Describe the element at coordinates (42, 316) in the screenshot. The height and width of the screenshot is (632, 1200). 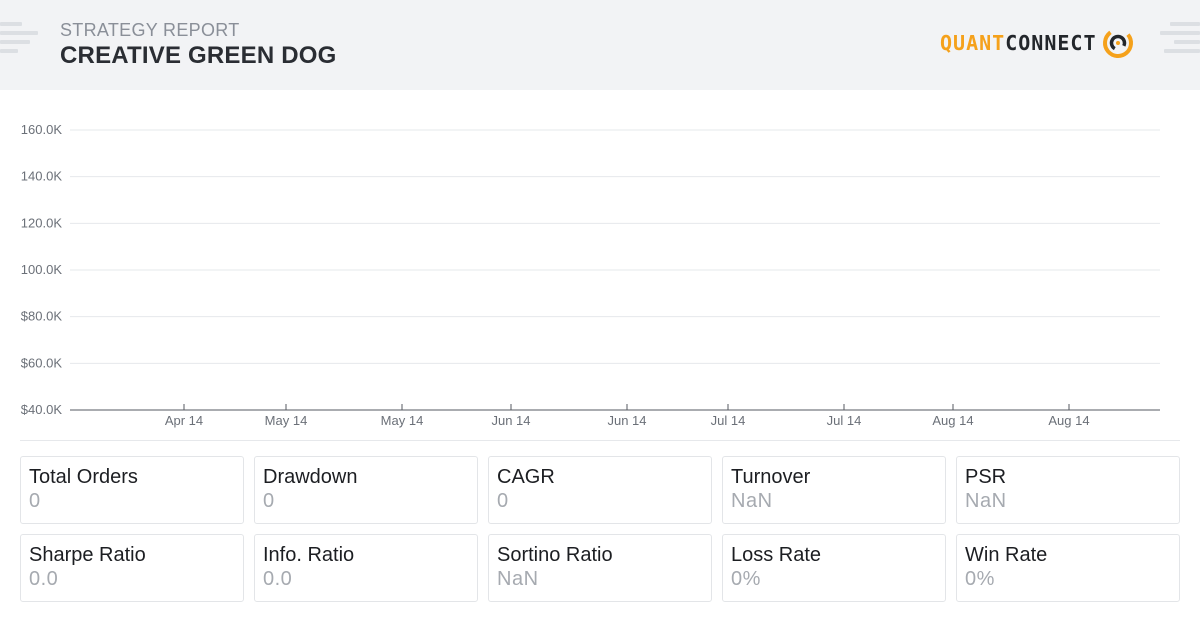
I see `y-tick-label: $80.0K` at that location.